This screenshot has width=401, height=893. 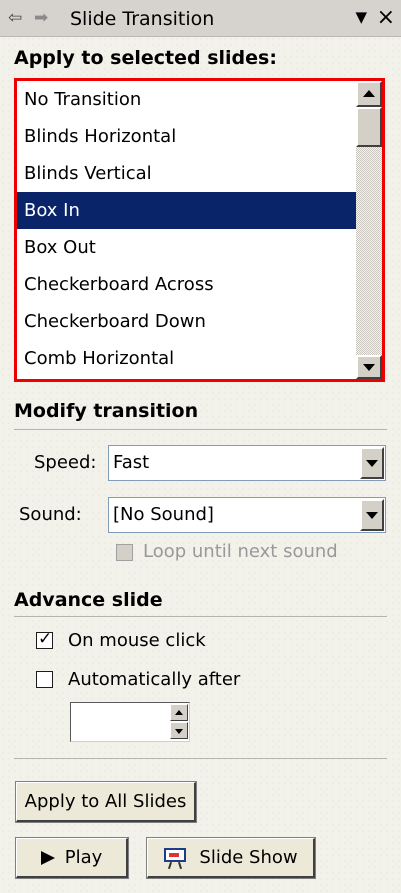 I want to click on slide-show-button: Slide Show, so click(x=231, y=858).